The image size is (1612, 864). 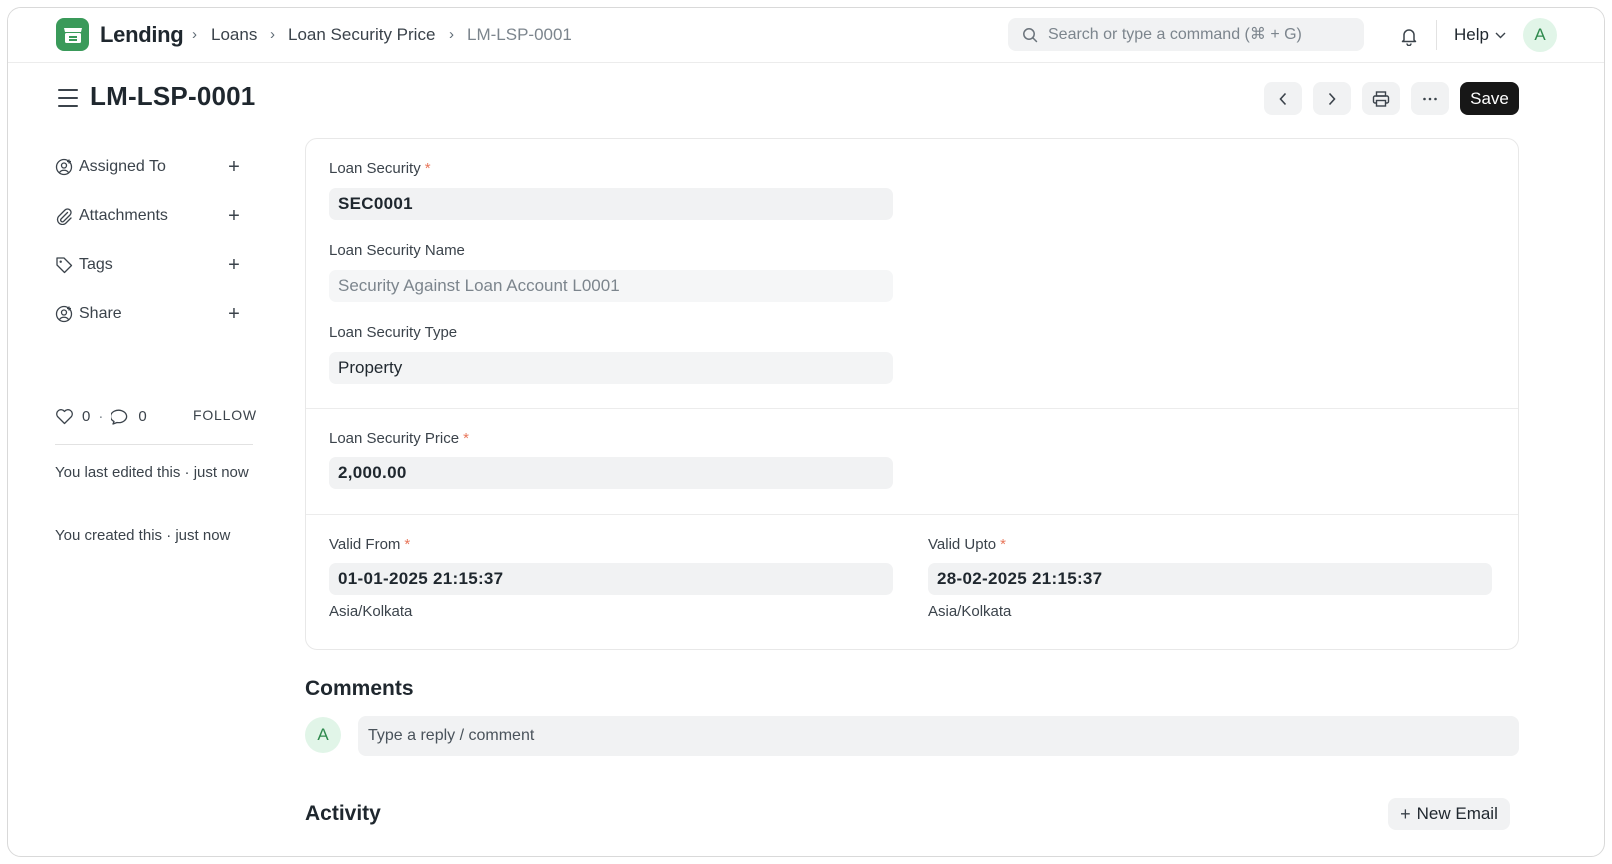 What do you see at coordinates (380, 168) in the screenshot?
I see `loan-security-label: Loan Security *` at bounding box center [380, 168].